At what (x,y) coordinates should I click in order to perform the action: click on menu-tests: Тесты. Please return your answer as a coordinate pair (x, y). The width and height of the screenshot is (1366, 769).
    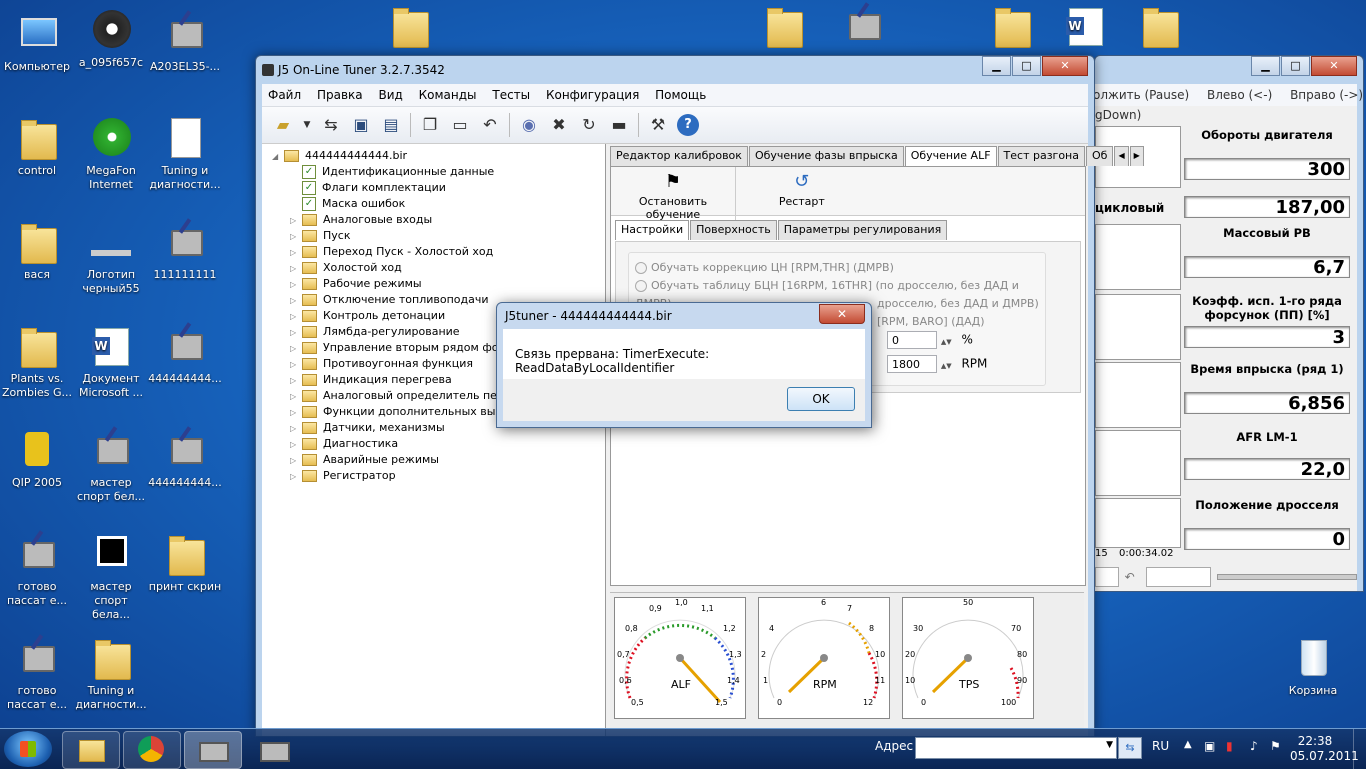
    Looking at the image, I should click on (511, 95).